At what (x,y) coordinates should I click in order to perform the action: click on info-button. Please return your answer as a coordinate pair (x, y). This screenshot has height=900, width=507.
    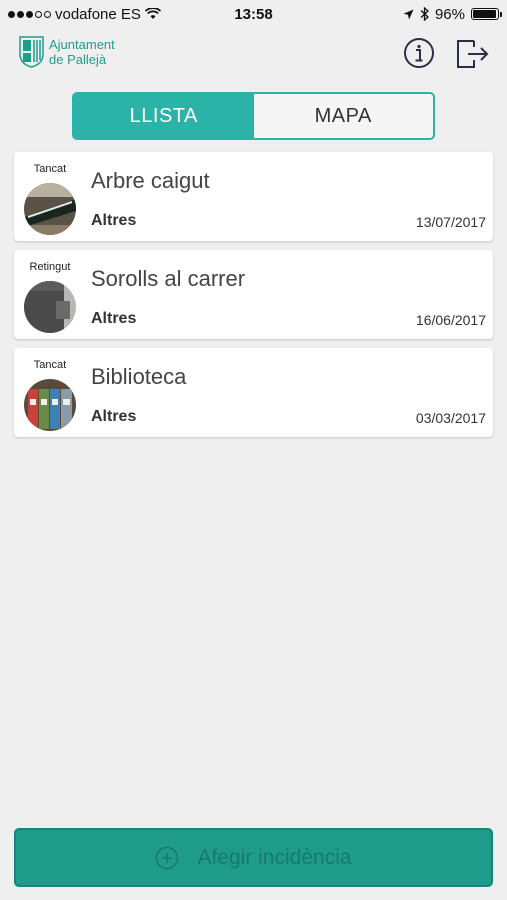
    Looking at the image, I should click on (419, 53).